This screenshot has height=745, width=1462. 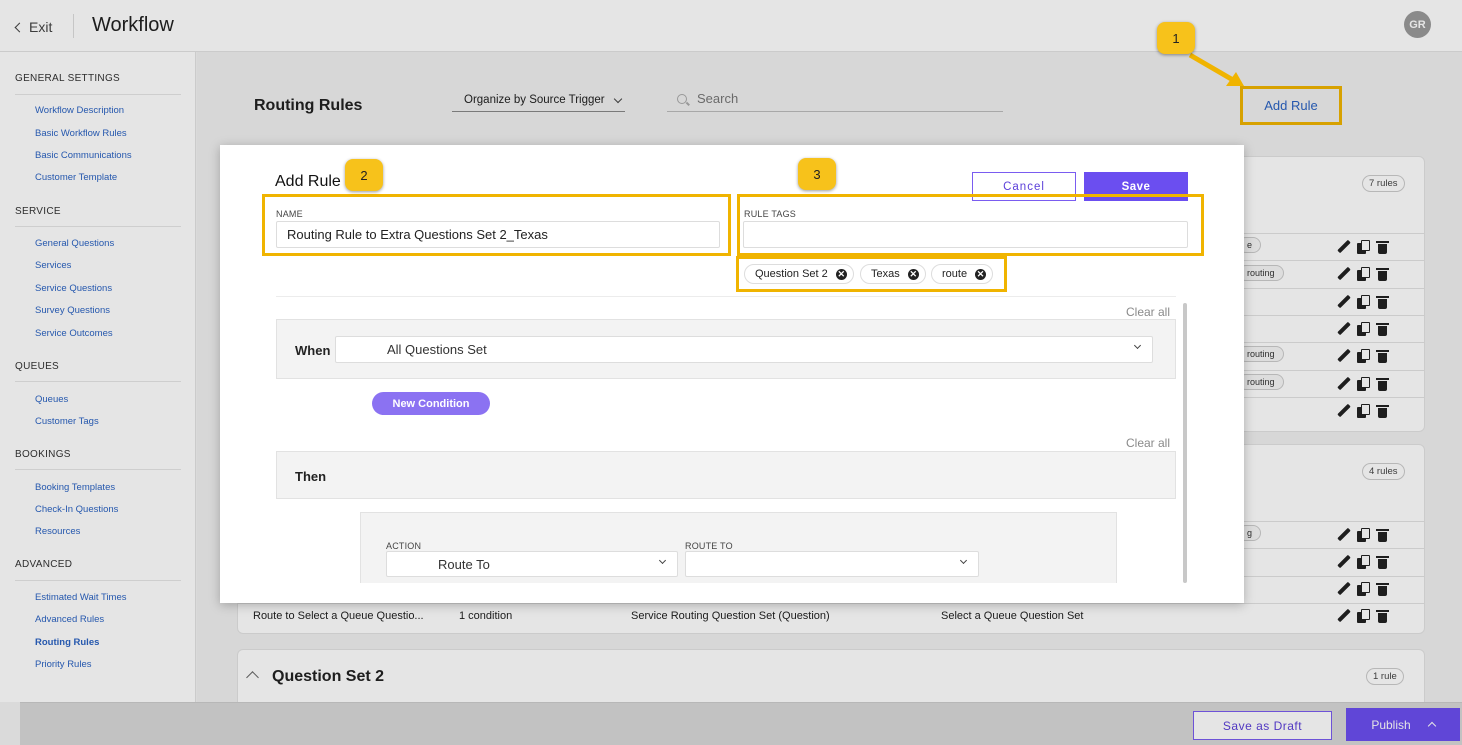 I want to click on annotation-arrow, so click(x=1216, y=69).